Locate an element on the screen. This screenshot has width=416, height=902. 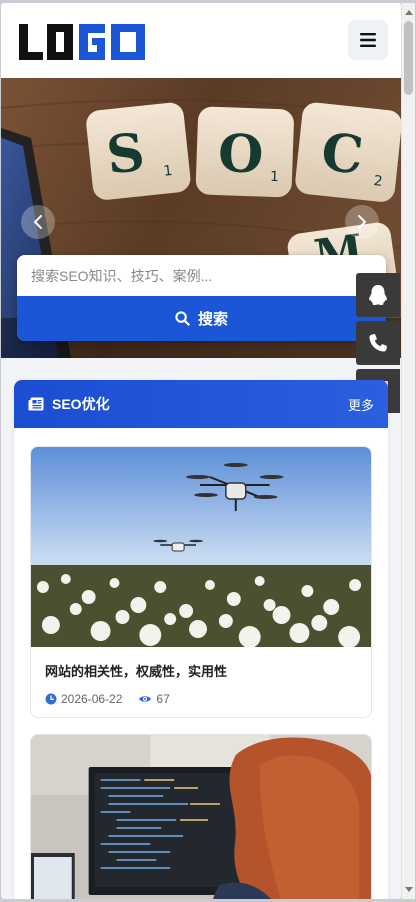
site-logo is located at coordinates (82, 42).